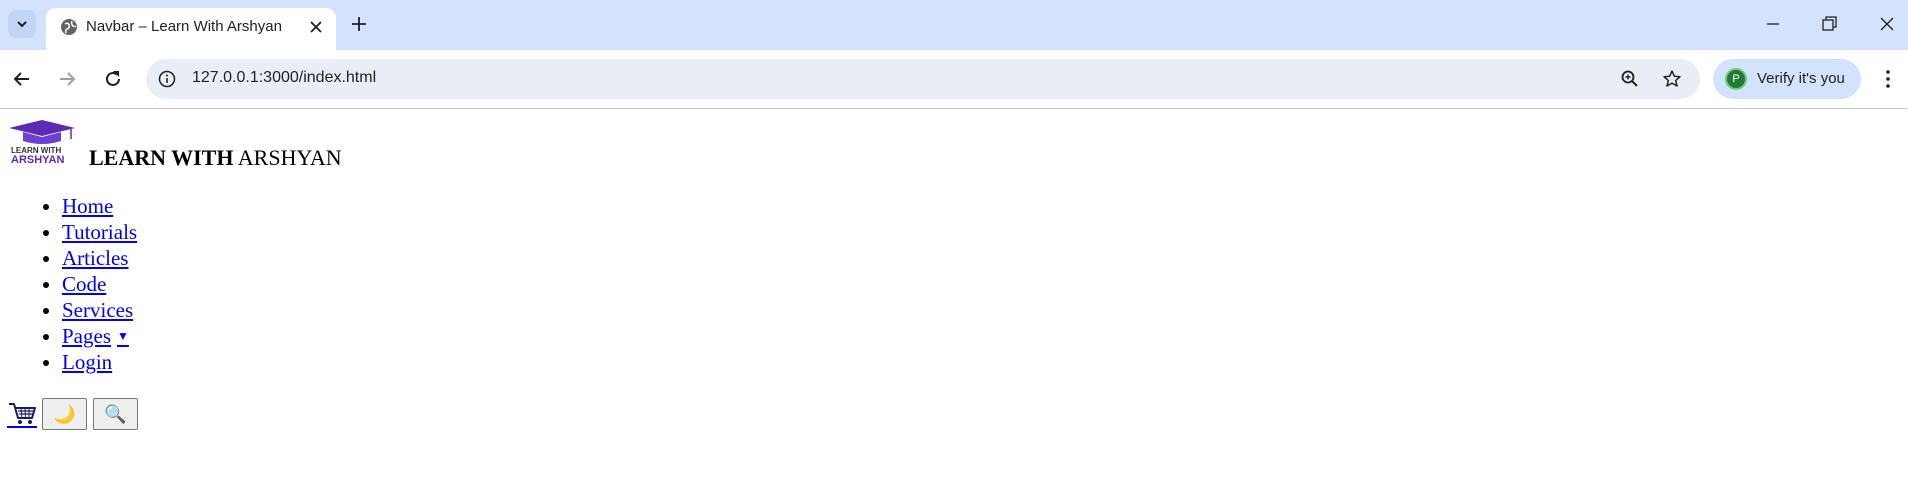  I want to click on brand-name: LEARN WITH ARSHYAN, so click(215, 158).